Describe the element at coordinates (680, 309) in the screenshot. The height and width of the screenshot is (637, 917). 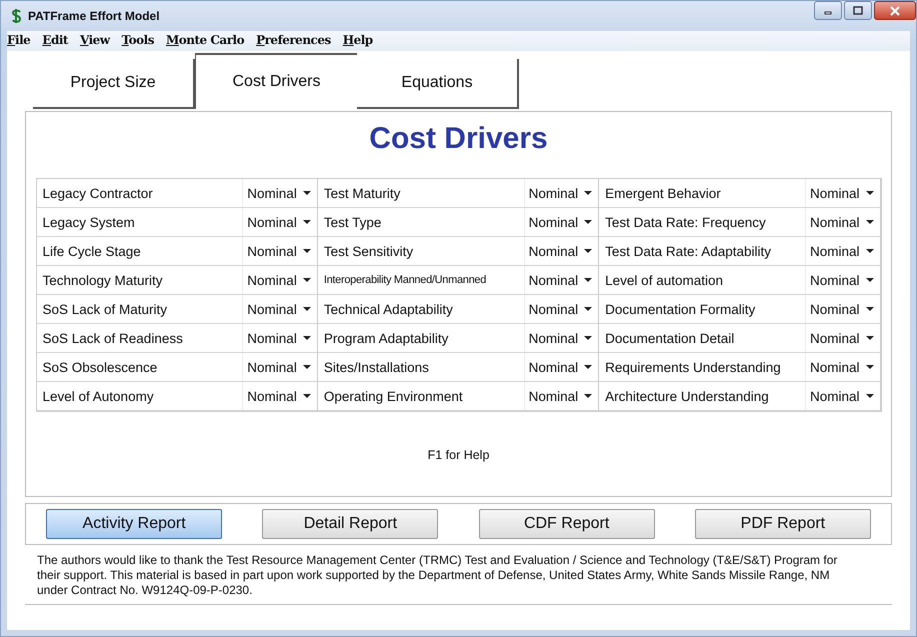
I see `driver-label: Documentation Formality` at that location.